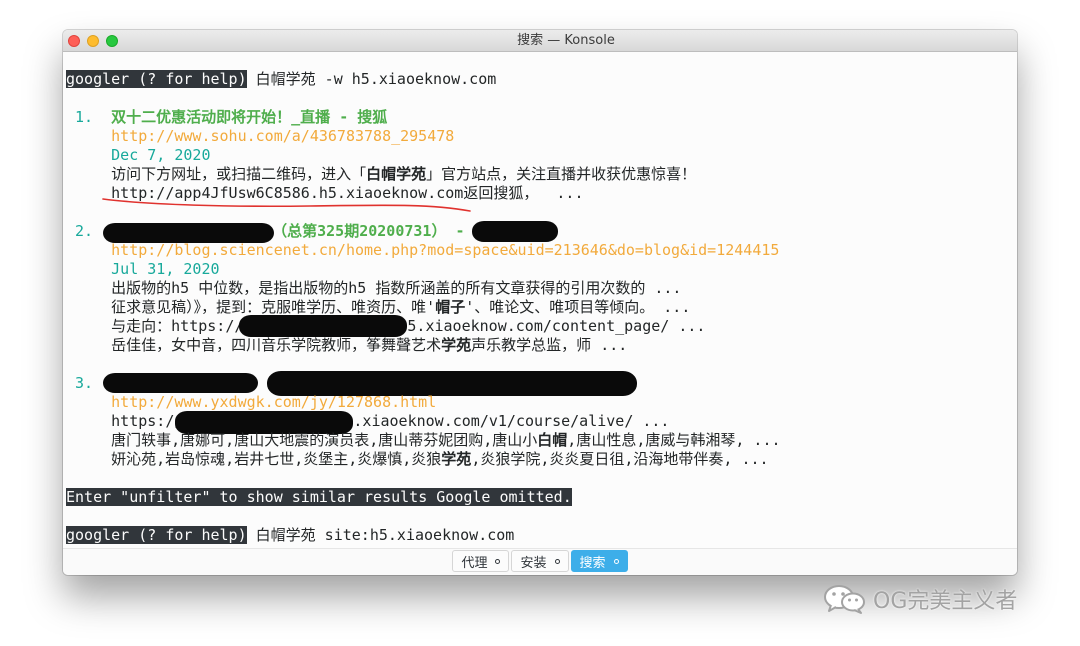  I want to click on tab-label: 搜索, so click(592, 563).